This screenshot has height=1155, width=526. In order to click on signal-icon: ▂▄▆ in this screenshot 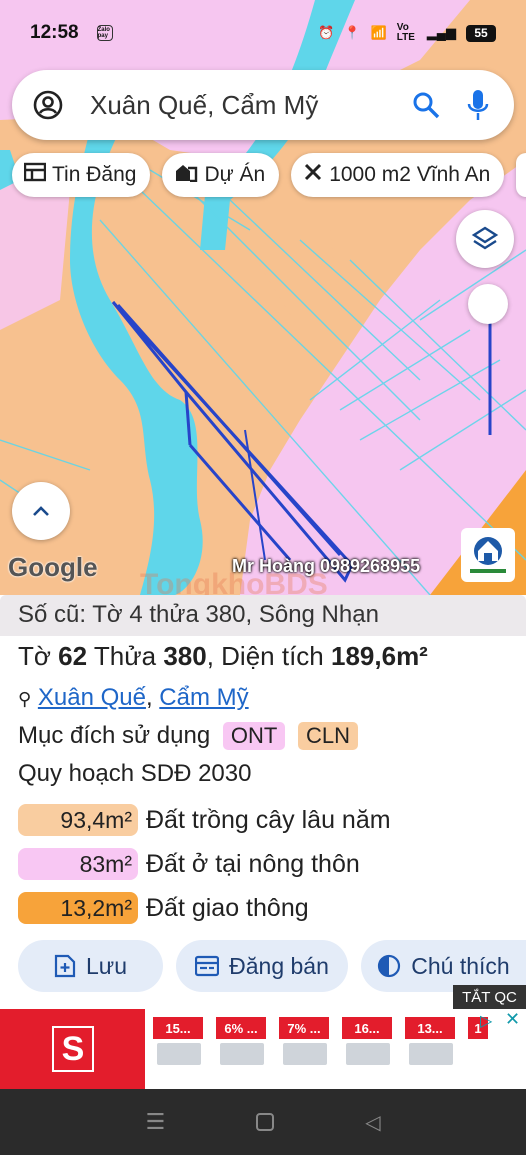, I will do `click(441, 32)`.